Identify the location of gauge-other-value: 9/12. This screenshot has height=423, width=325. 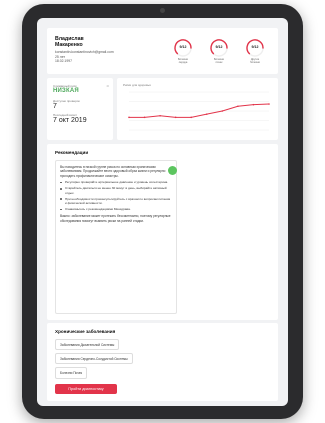
(255, 47).